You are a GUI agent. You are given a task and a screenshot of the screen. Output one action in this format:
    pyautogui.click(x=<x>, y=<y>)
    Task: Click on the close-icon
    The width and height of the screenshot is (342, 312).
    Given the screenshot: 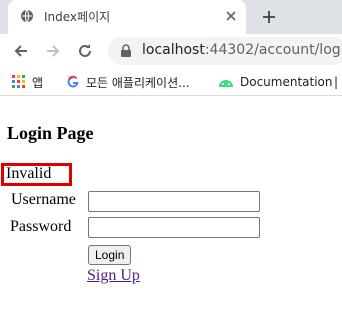 What is the action you would take?
    pyautogui.click(x=231, y=16)
    